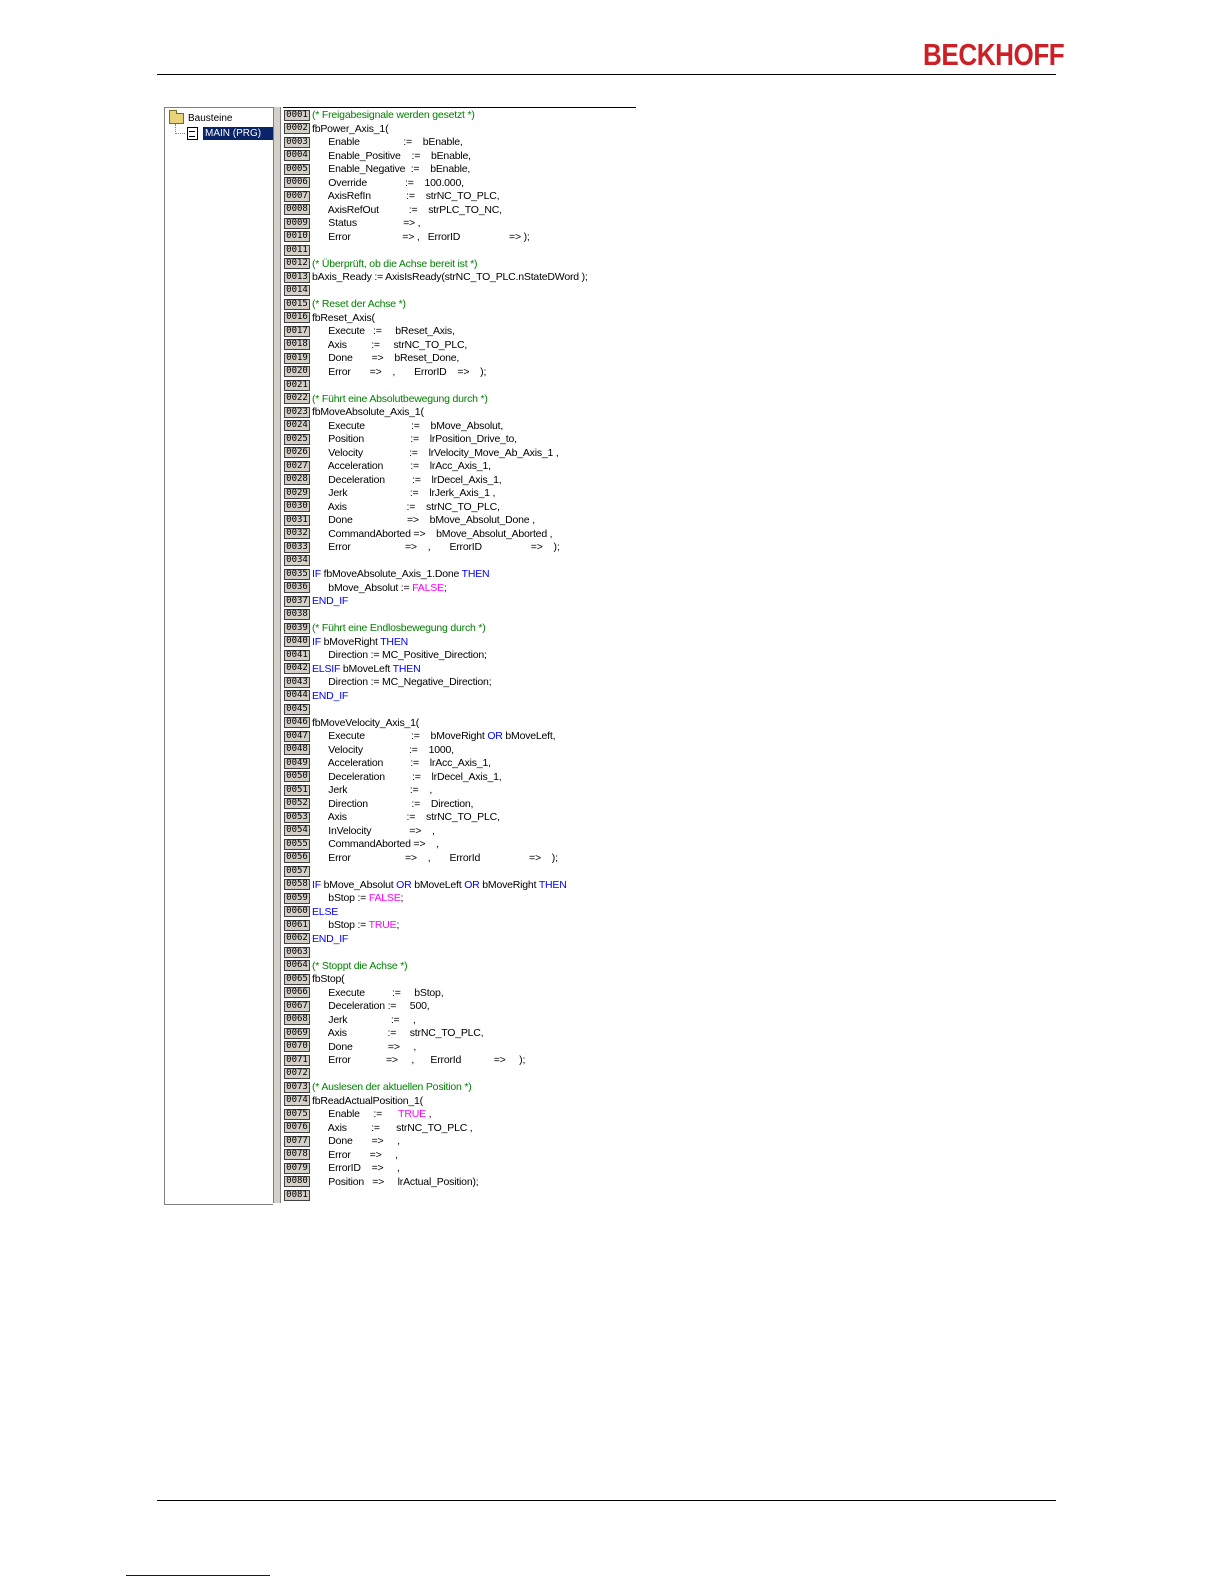 The height and width of the screenshot is (1584, 1224). Describe the element at coordinates (459, 413) in the screenshot. I see `code-line: 0023 fbMoveAbsolute_Axis_1(` at that location.